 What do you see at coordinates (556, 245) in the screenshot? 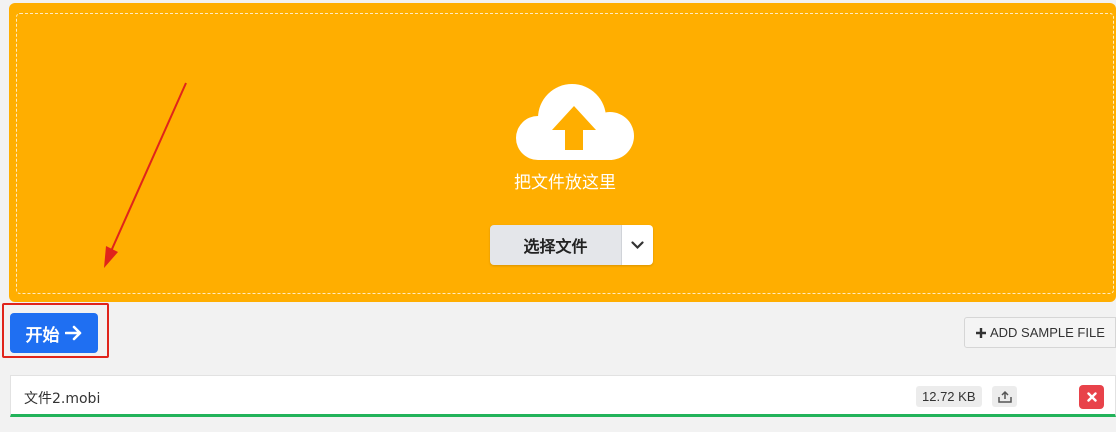
I see `choose-file-button: 选择文件` at bounding box center [556, 245].